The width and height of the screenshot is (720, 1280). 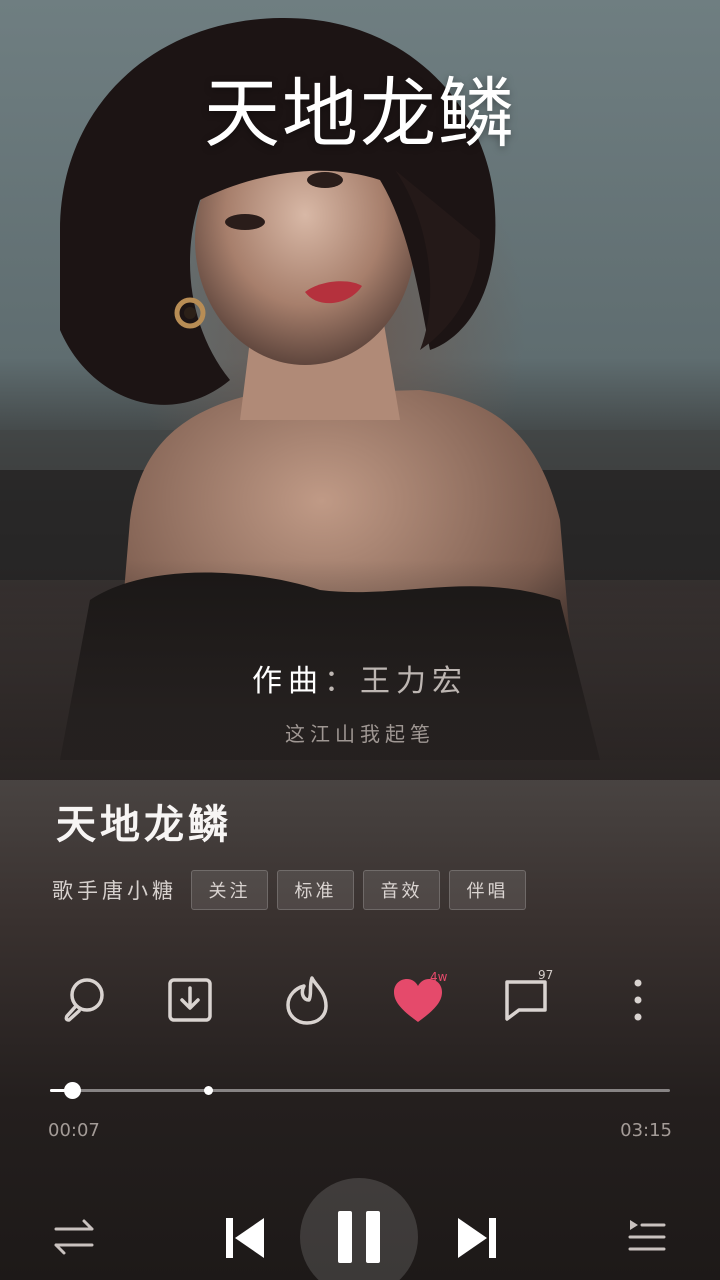 I want to click on flame-button, so click(x=307, y=1000).